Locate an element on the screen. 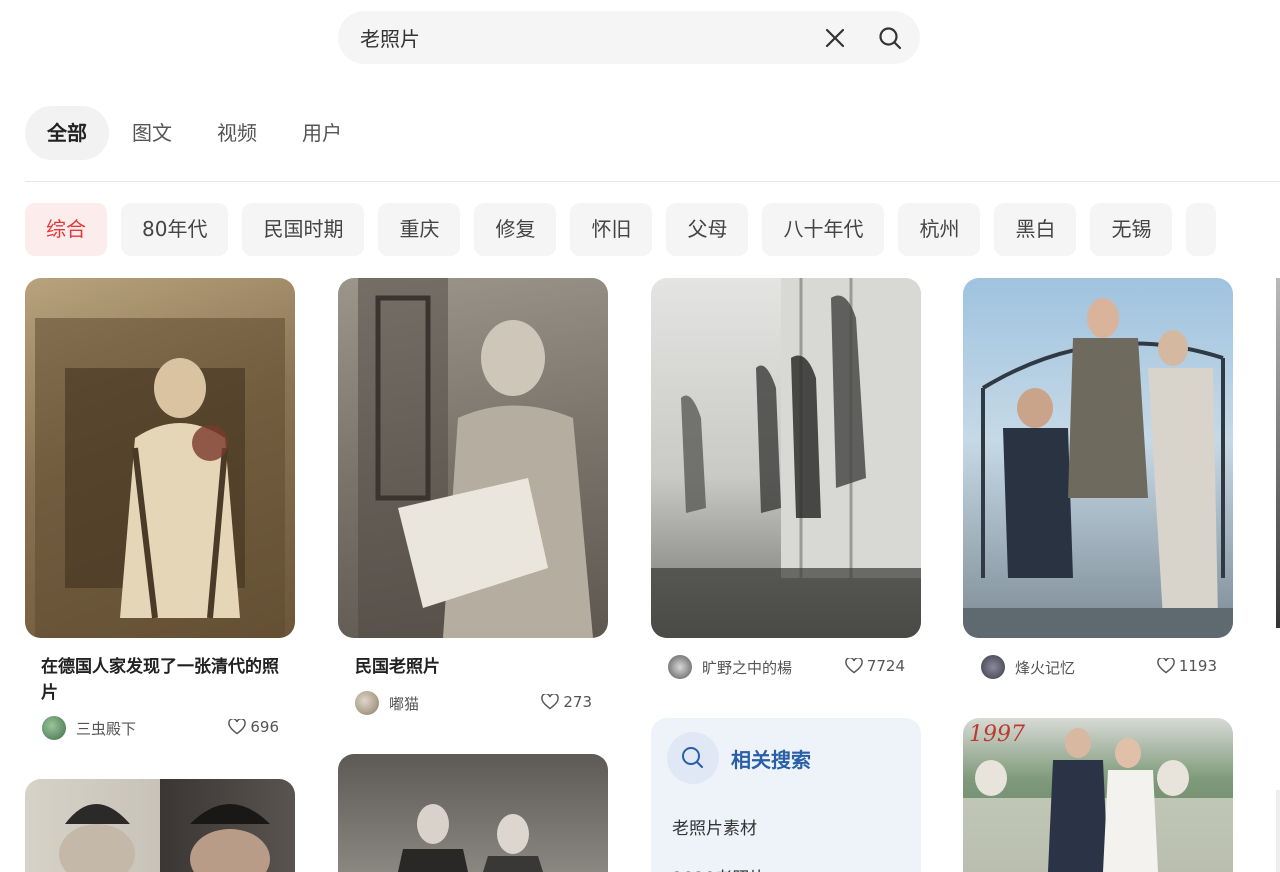 This screenshot has height=872, width=1280. tab-all: 全部 is located at coordinates (67, 133).